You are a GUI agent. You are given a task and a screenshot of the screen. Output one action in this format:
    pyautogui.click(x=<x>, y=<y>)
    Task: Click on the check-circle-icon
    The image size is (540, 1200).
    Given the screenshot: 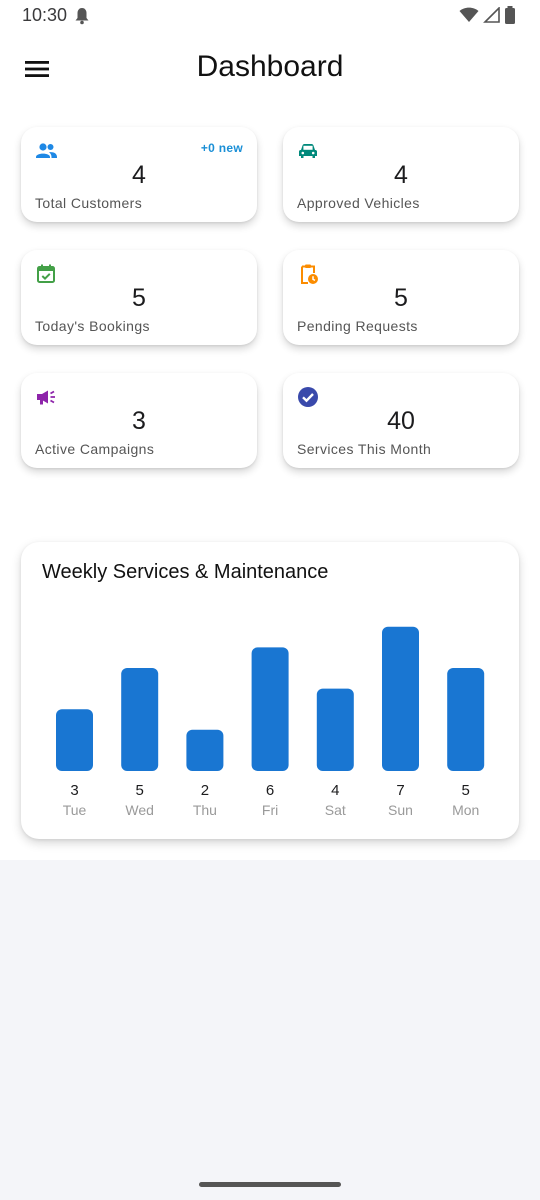 What is the action you would take?
    pyautogui.click(x=308, y=397)
    